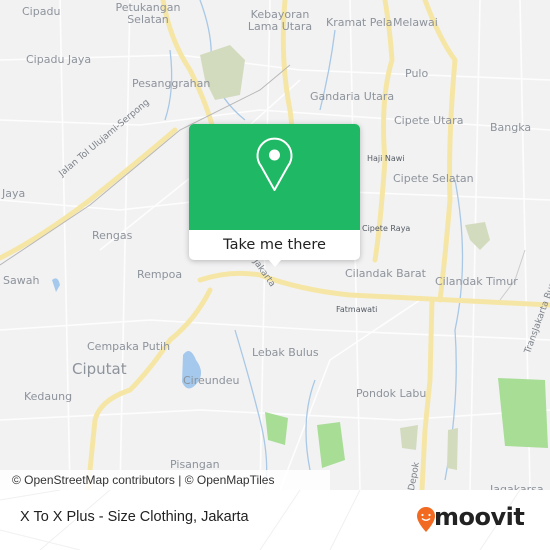 The image size is (550, 550). What do you see at coordinates (211, 380) in the screenshot?
I see `map-label: Cireundeu` at bounding box center [211, 380].